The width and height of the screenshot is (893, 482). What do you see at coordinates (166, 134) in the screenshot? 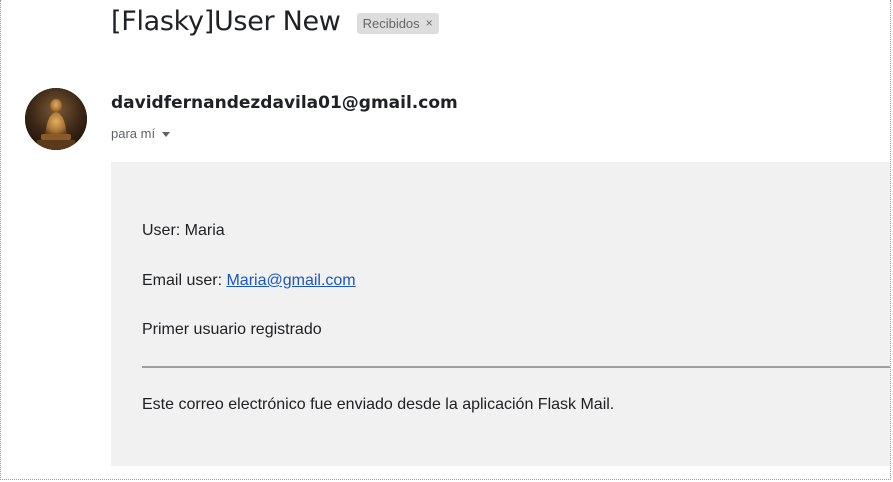
I see `chevron-down-icon` at bounding box center [166, 134].